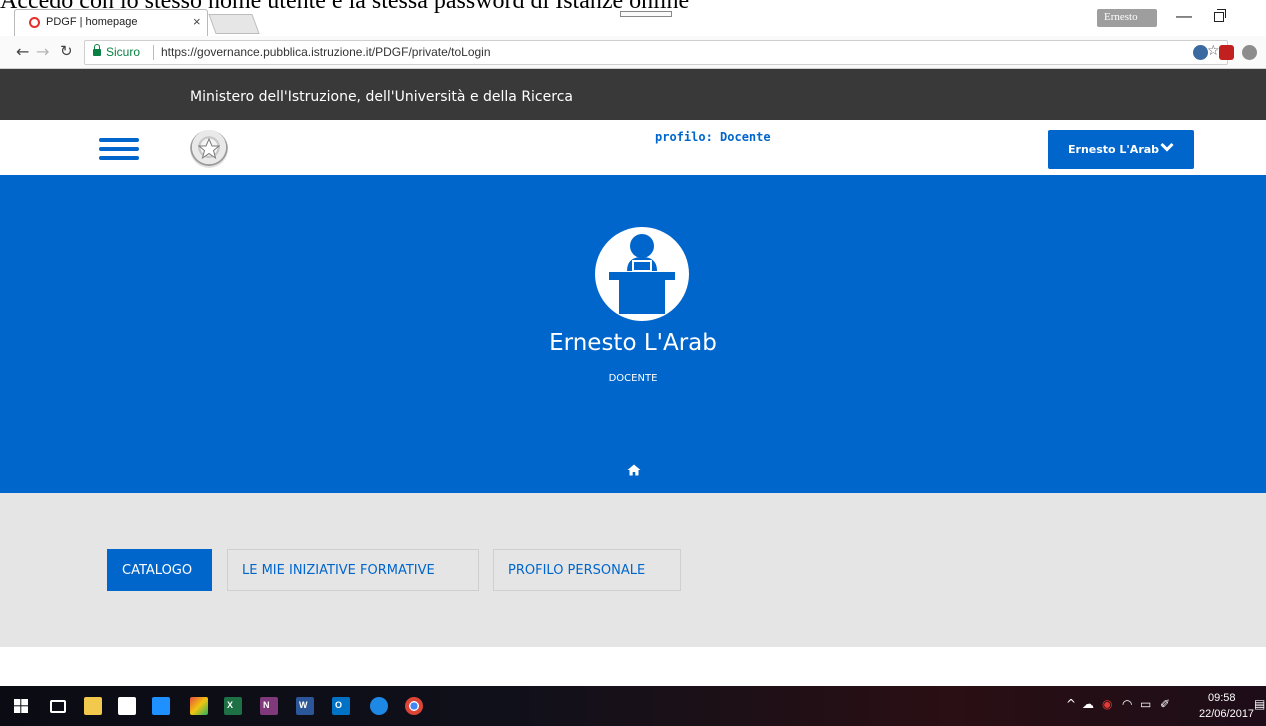  What do you see at coordinates (161, 706) in the screenshot?
I see `dropbox-icon` at bounding box center [161, 706].